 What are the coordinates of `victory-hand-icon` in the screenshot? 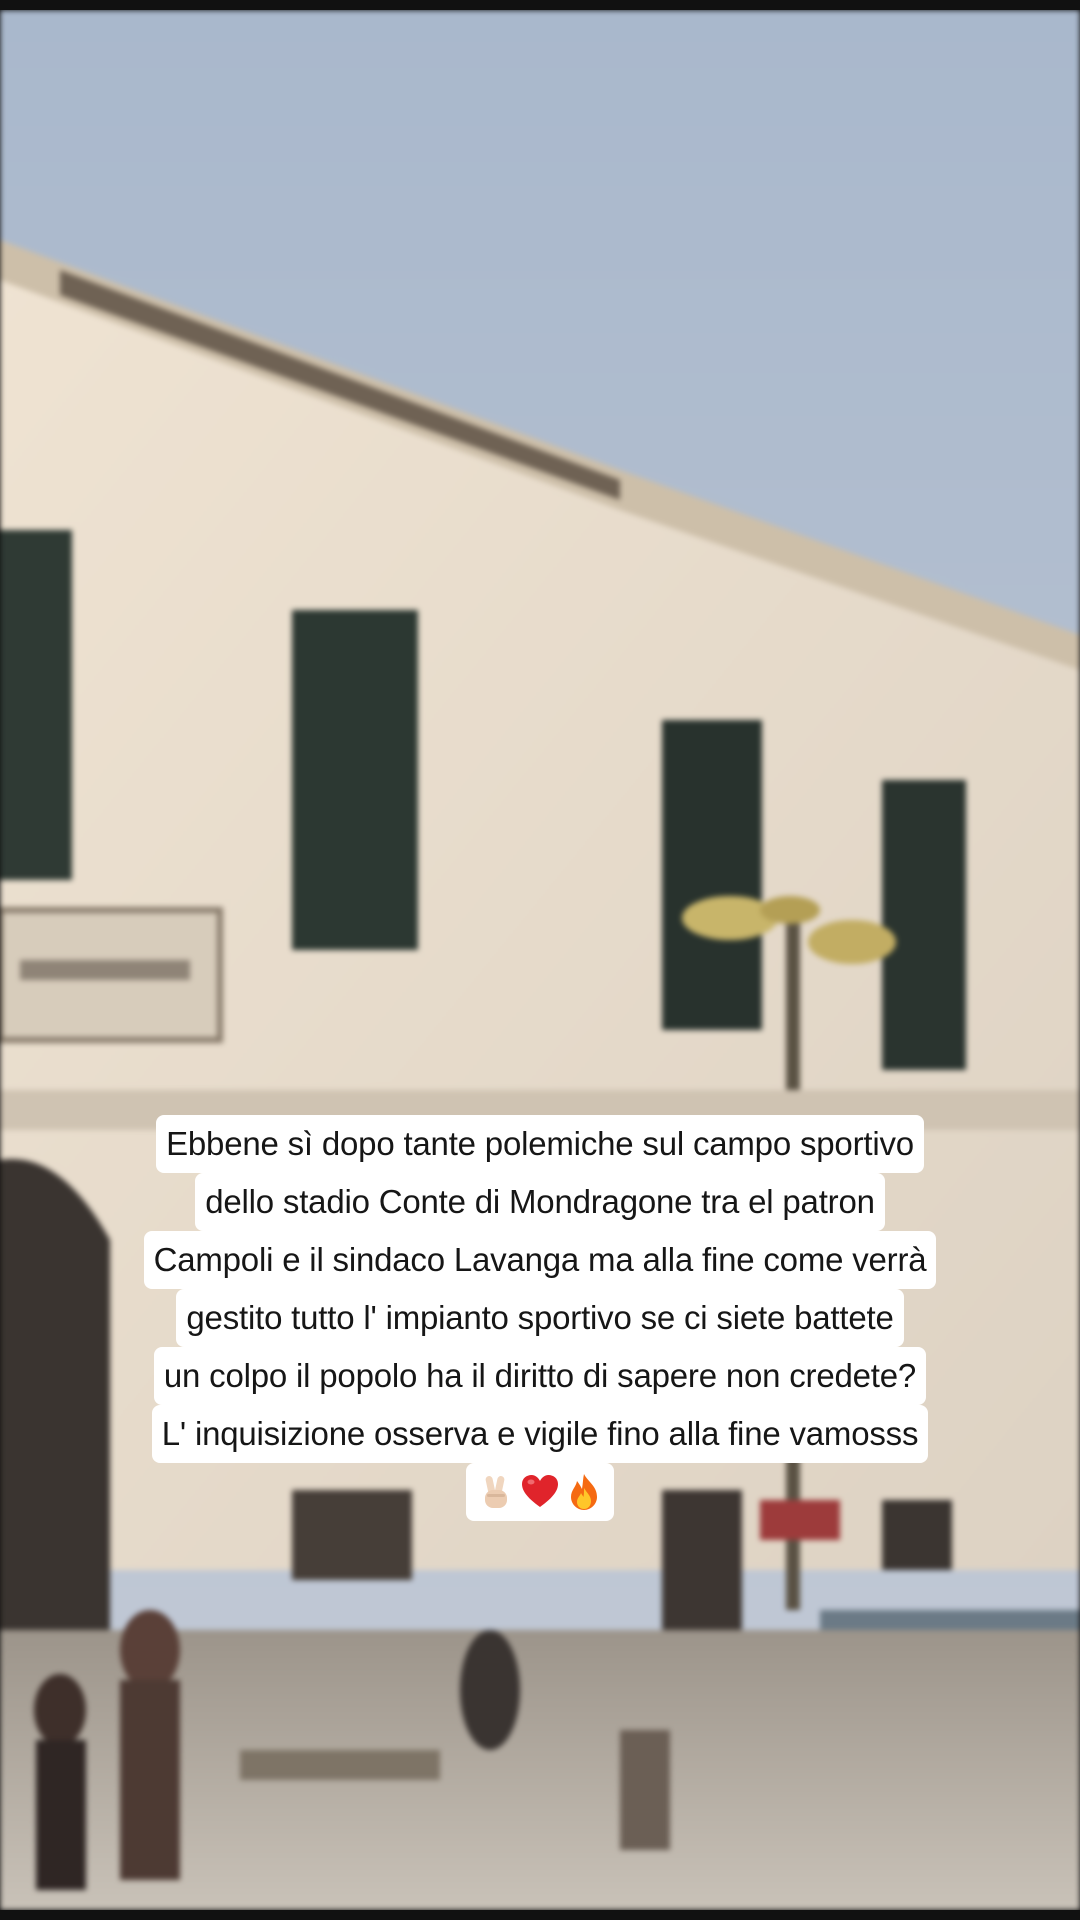 It's located at (496, 1492).